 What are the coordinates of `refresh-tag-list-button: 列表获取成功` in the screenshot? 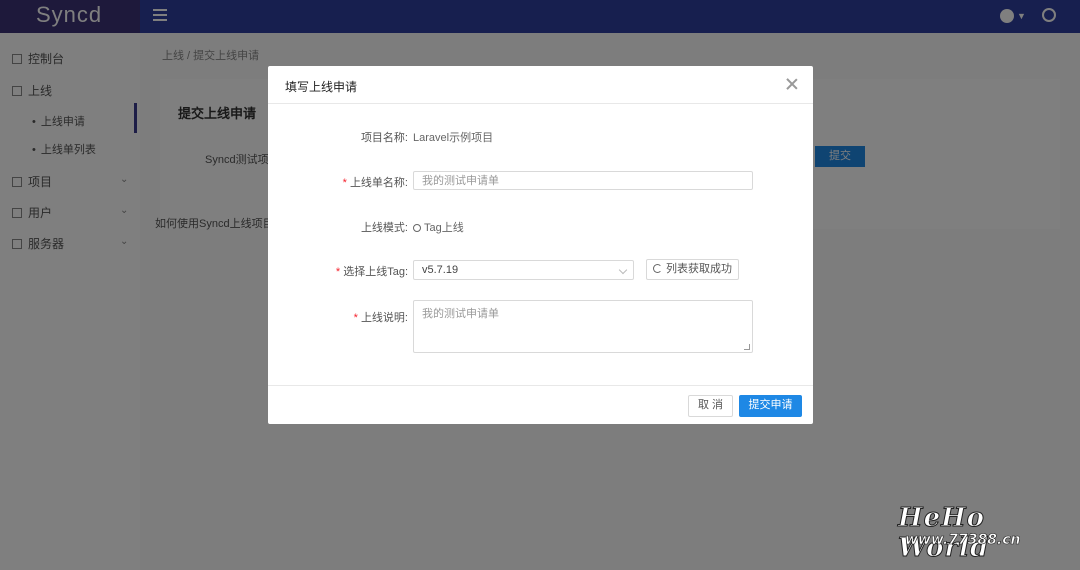 It's located at (692, 269).